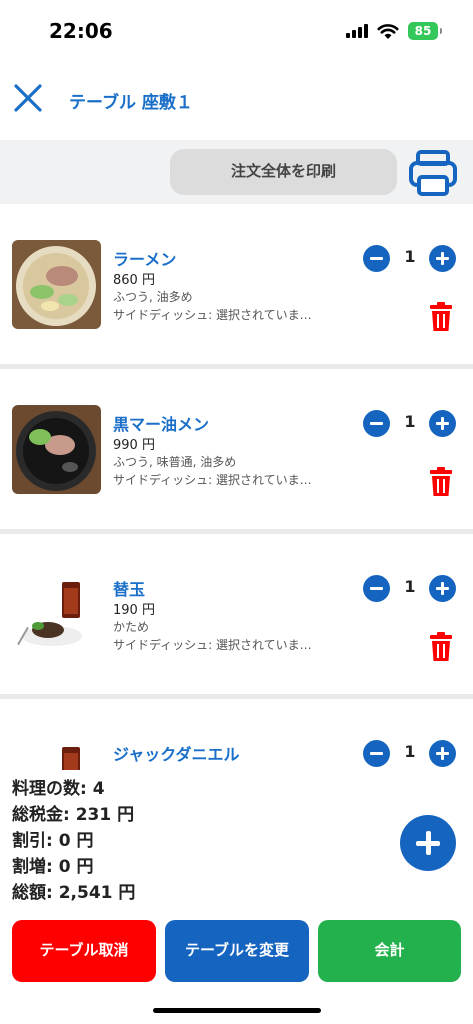  What do you see at coordinates (81, 31) in the screenshot?
I see `status-time: 22:06` at bounding box center [81, 31].